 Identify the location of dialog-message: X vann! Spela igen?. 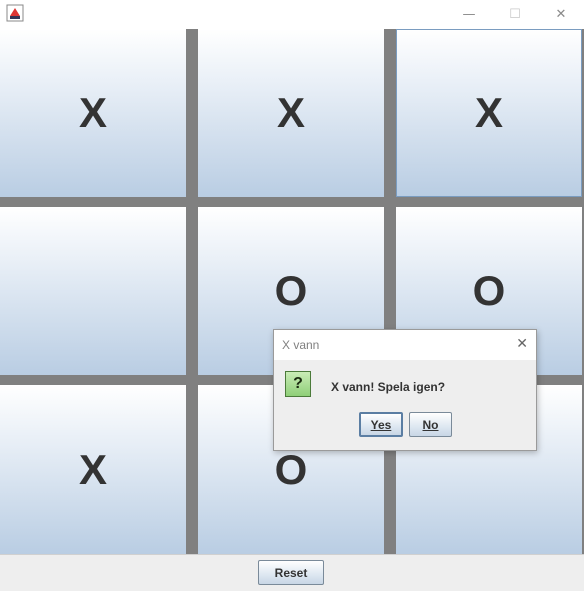
(388, 387).